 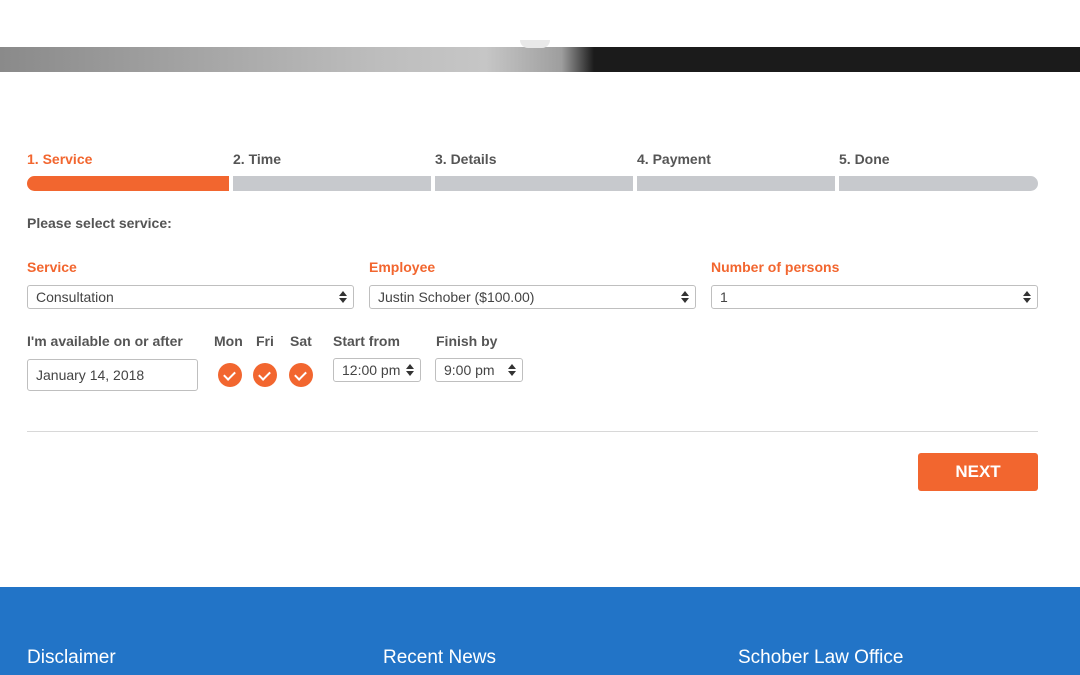 I want to click on form-divider, so click(x=532, y=431).